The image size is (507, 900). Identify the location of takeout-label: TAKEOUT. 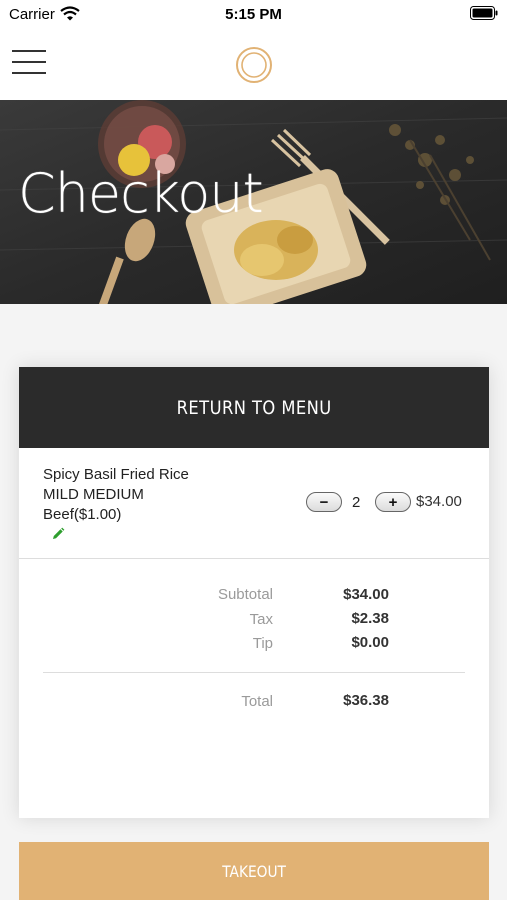
(254, 871).